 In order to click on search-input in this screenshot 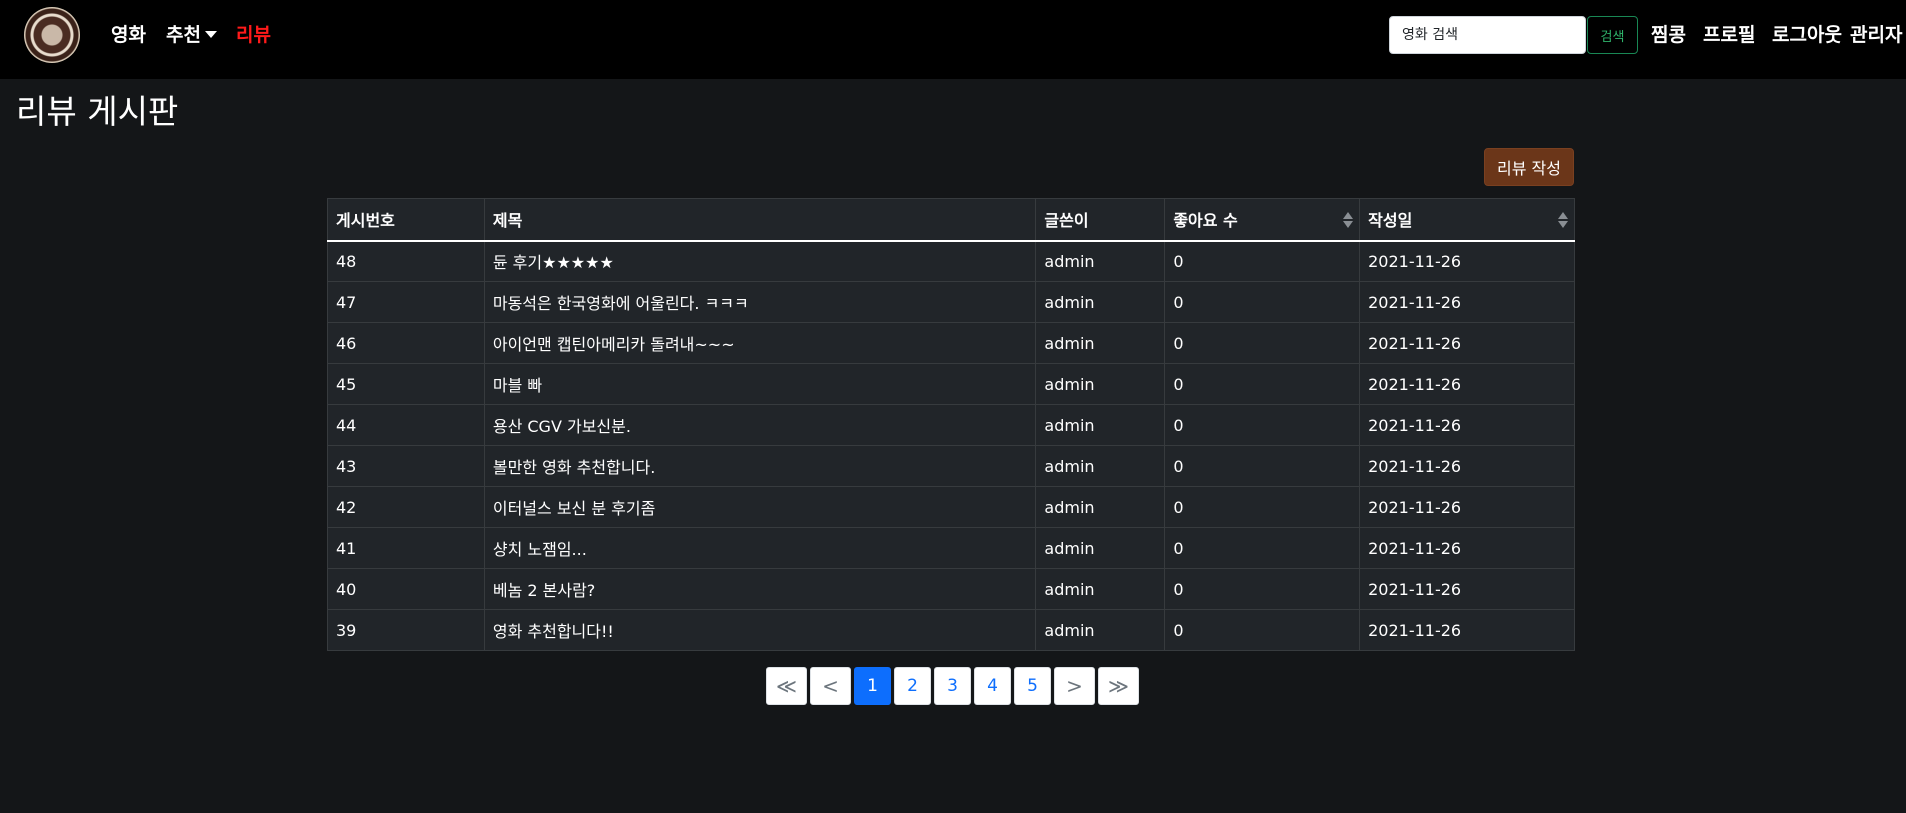, I will do `click(1487, 35)`.